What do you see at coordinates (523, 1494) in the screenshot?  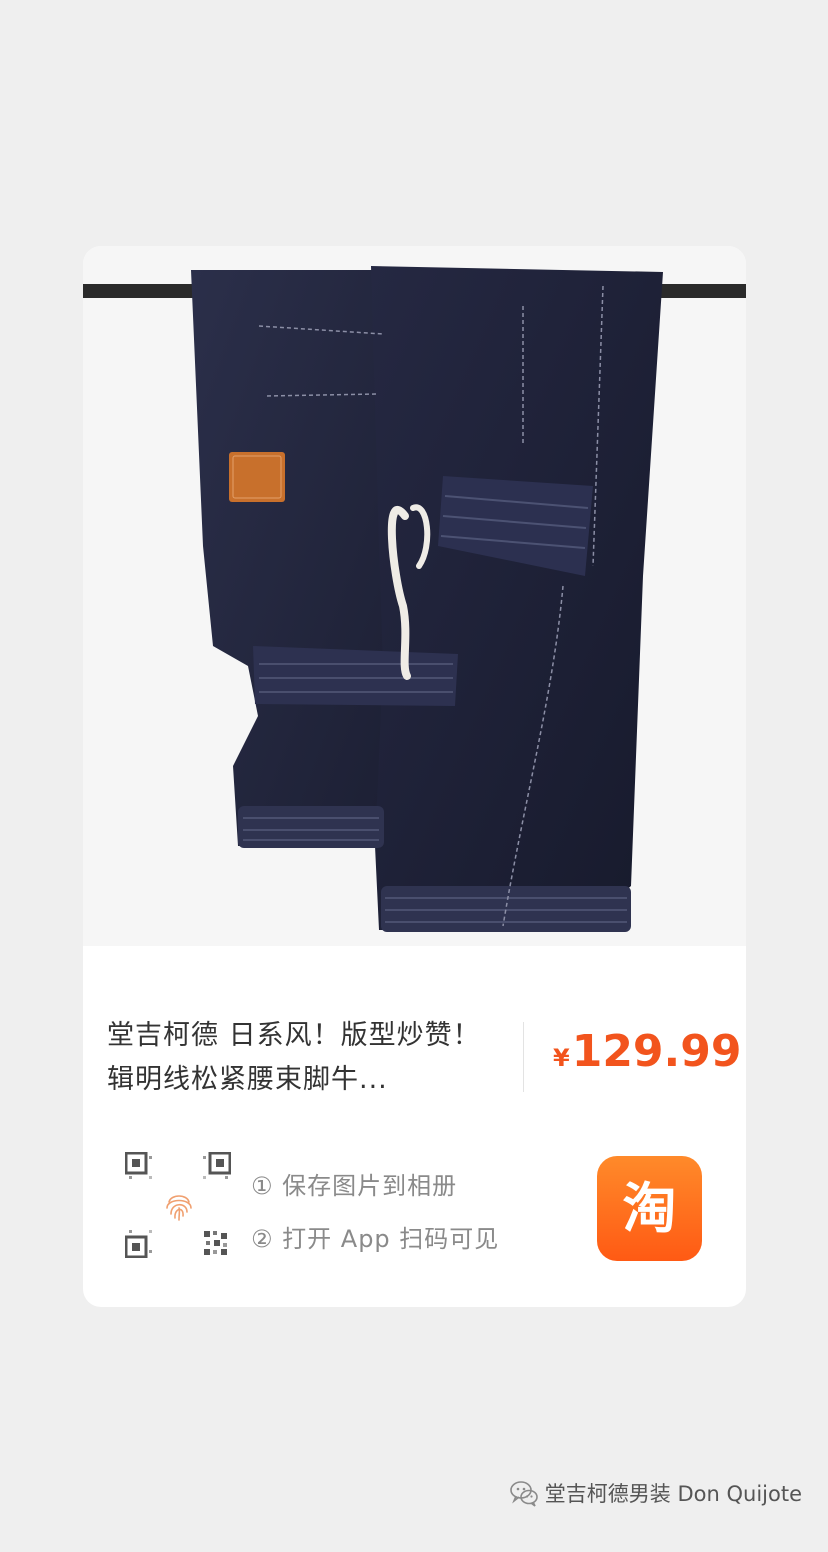 I see `wechat-icon` at bounding box center [523, 1494].